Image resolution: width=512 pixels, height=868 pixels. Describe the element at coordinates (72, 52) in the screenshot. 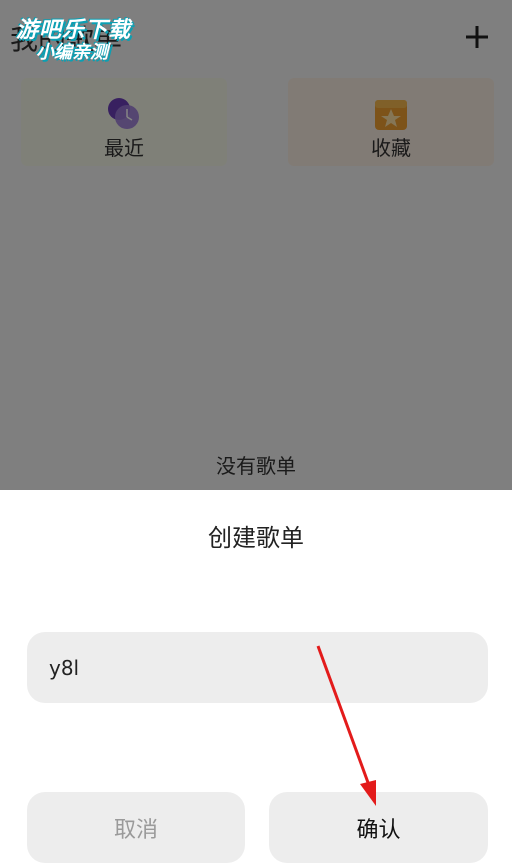

I see `watermark-line-2: 小编亲测` at that location.